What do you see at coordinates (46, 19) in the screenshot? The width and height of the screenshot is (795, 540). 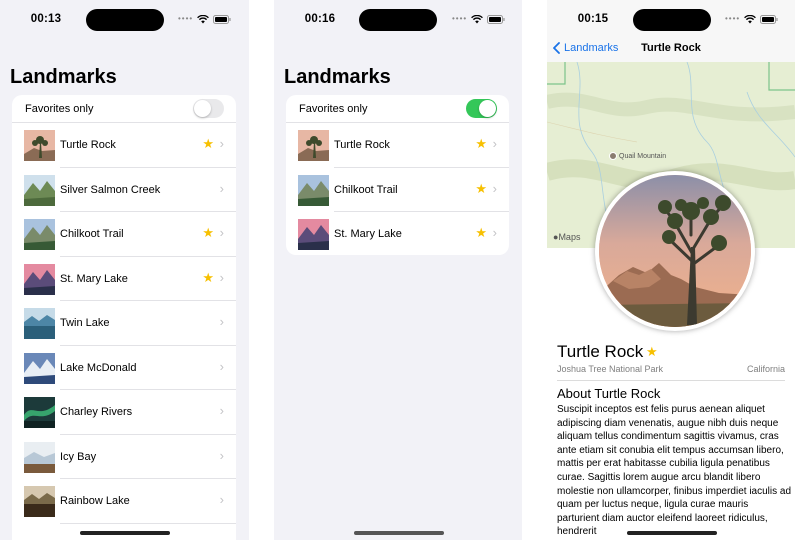 I see `status-time: 00:13` at bounding box center [46, 19].